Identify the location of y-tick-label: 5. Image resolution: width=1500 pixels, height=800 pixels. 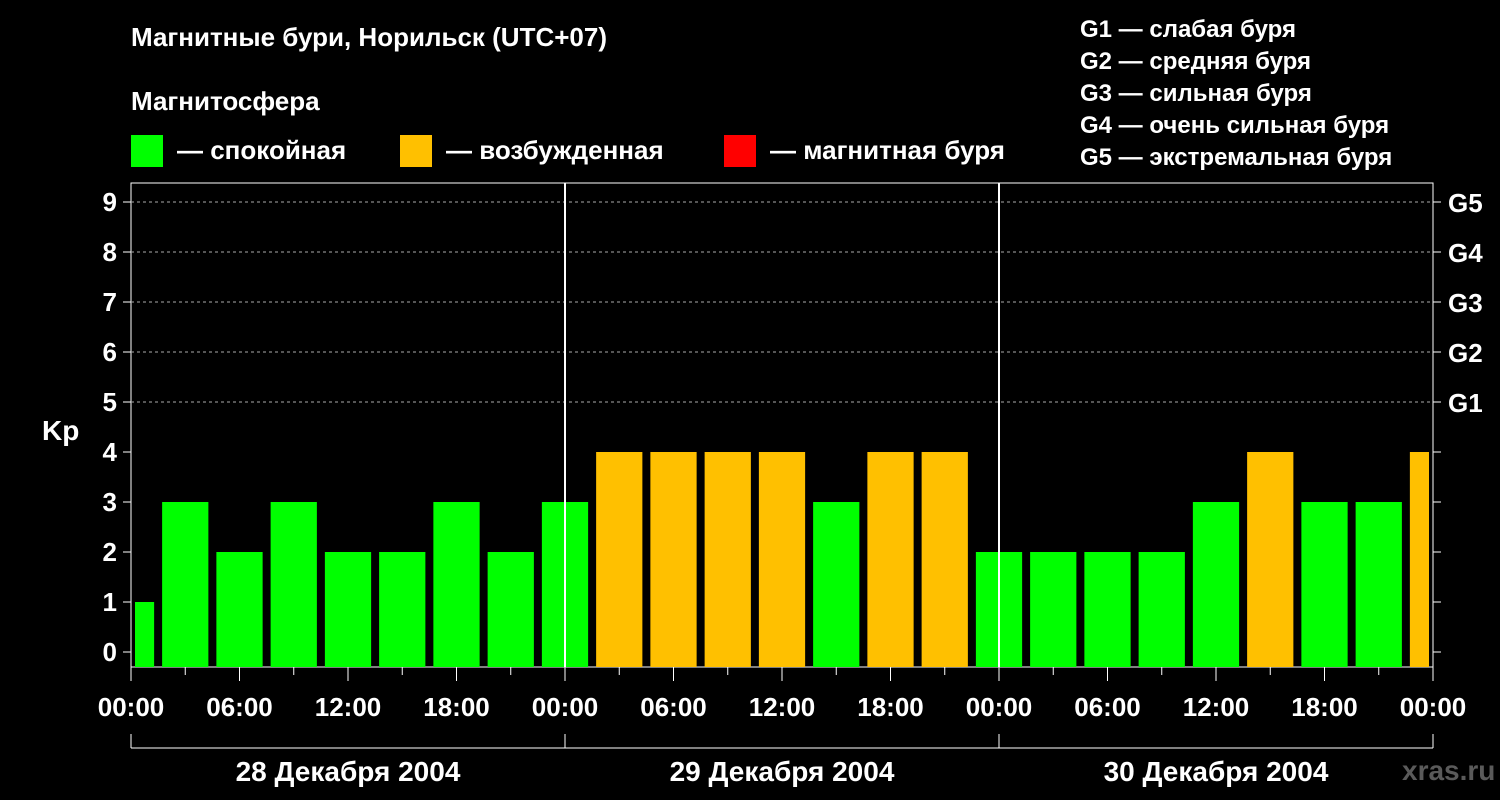
(110, 402).